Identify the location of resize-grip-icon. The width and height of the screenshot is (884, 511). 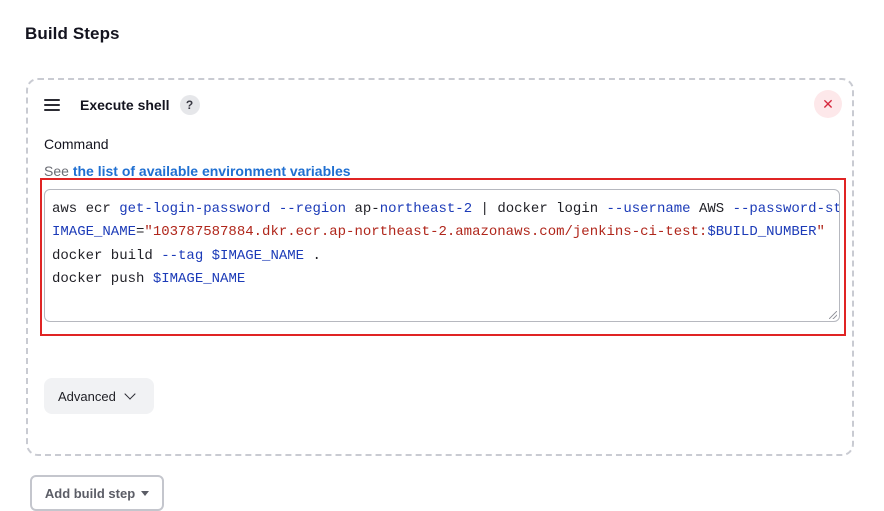
(833, 315).